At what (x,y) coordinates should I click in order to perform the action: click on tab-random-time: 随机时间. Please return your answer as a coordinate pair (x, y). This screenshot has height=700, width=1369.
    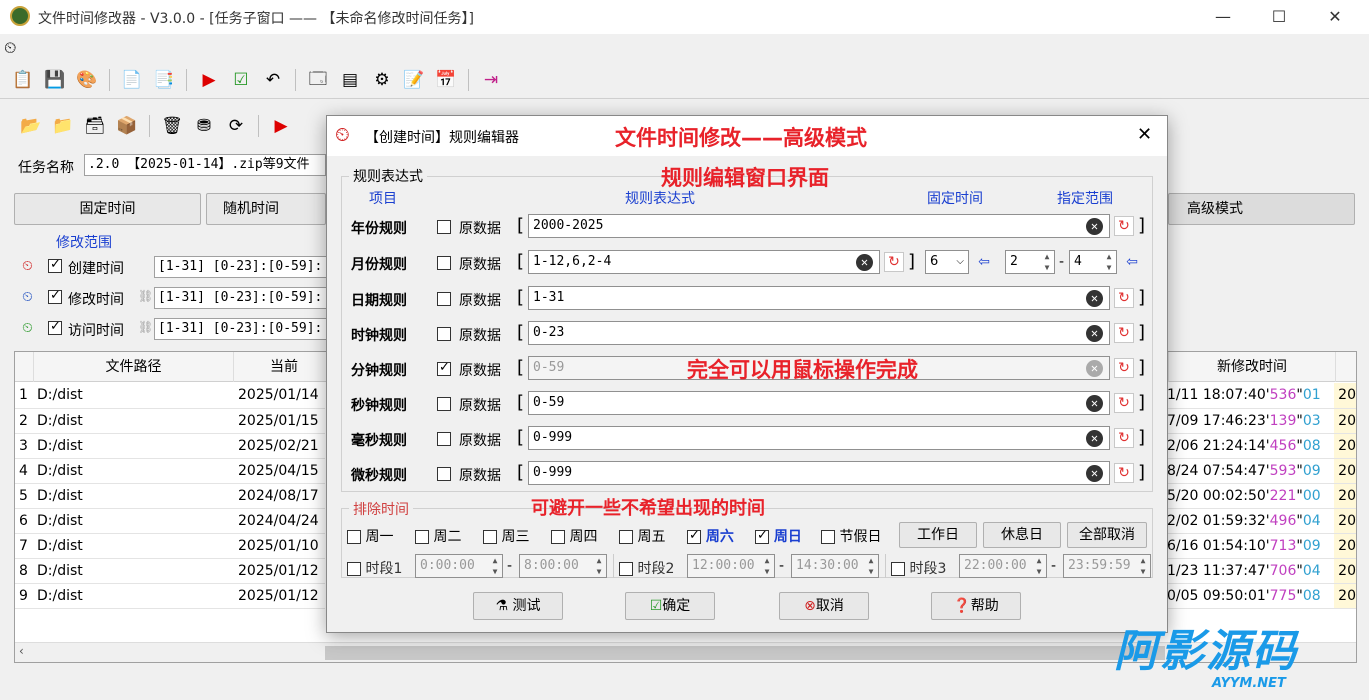
    Looking at the image, I should click on (266, 209).